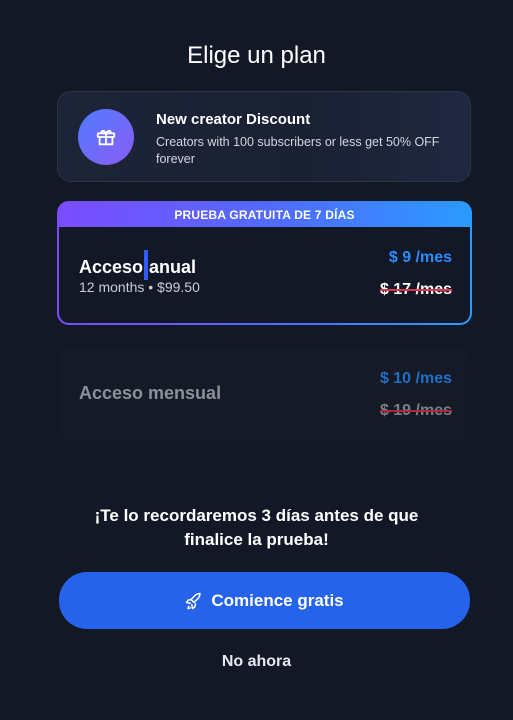  I want to click on annual-plan-name-part1: Acceso, so click(111, 266).